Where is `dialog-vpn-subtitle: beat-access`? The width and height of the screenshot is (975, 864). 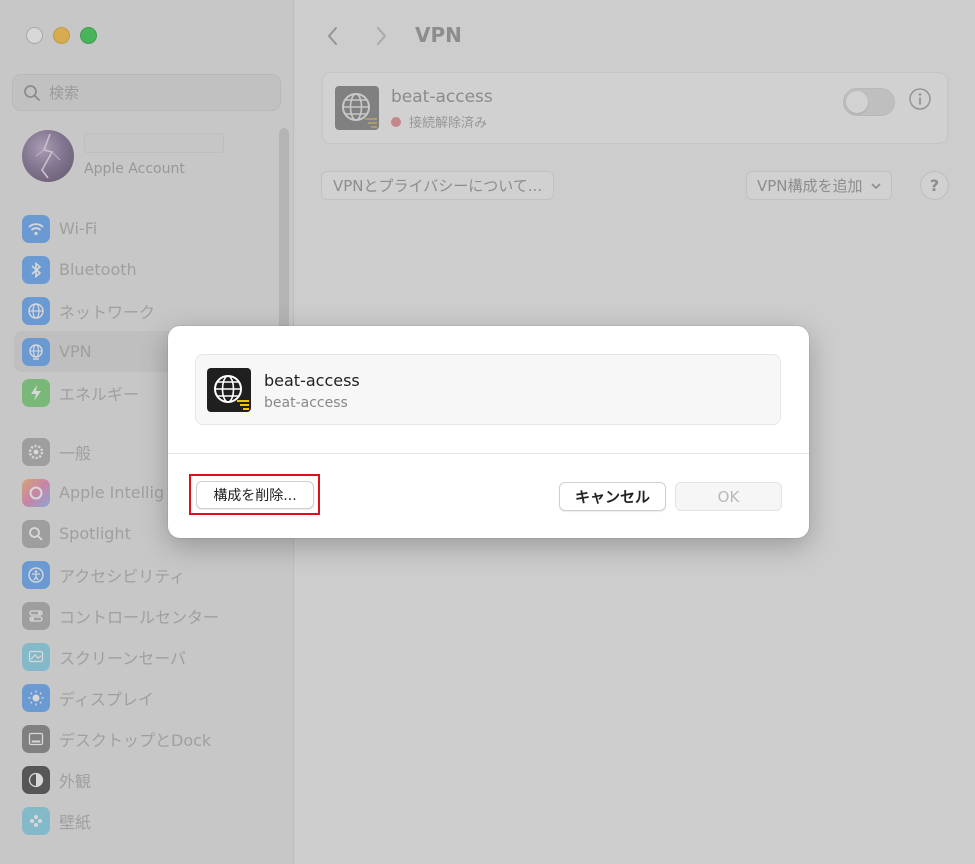 dialog-vpn-subtitle: beat-access is located at coordinates (306, 403).